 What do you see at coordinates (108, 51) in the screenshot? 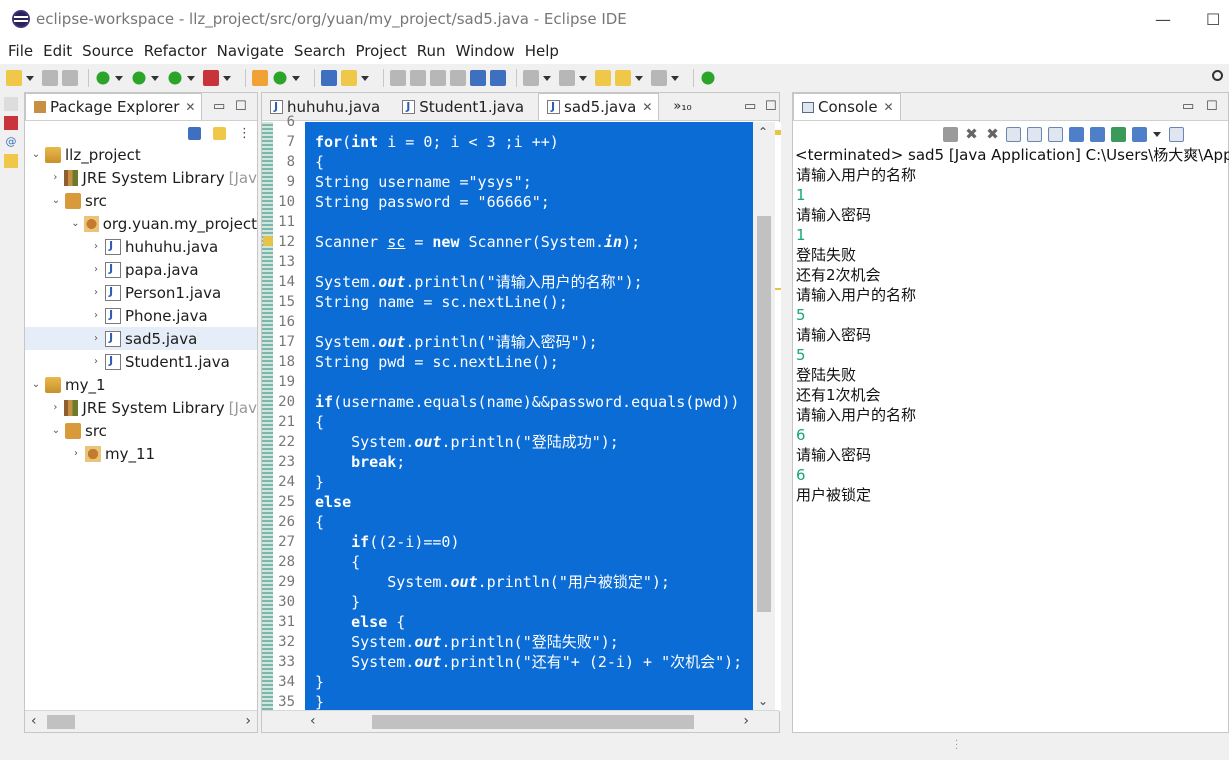
I see `menu-source: Source` at bounding box center [108, 51].